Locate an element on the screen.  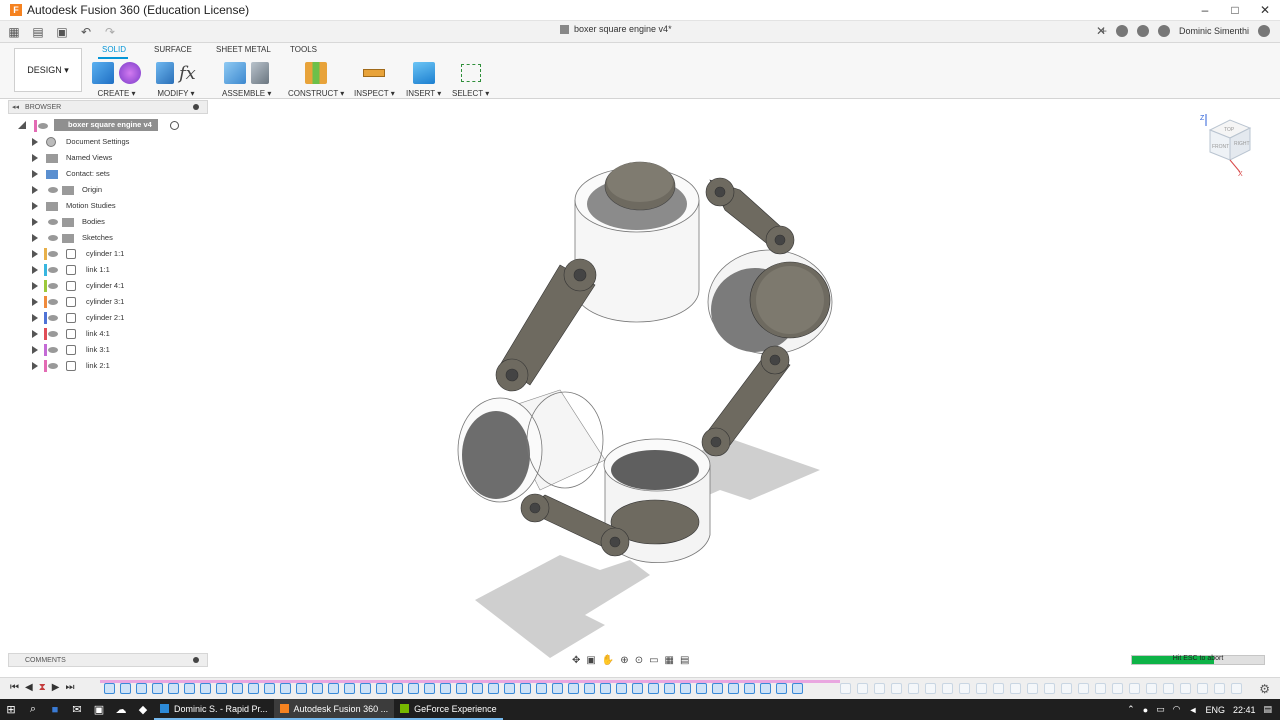
parameters-fx-icon: fx is located at coordinates (187, 73).